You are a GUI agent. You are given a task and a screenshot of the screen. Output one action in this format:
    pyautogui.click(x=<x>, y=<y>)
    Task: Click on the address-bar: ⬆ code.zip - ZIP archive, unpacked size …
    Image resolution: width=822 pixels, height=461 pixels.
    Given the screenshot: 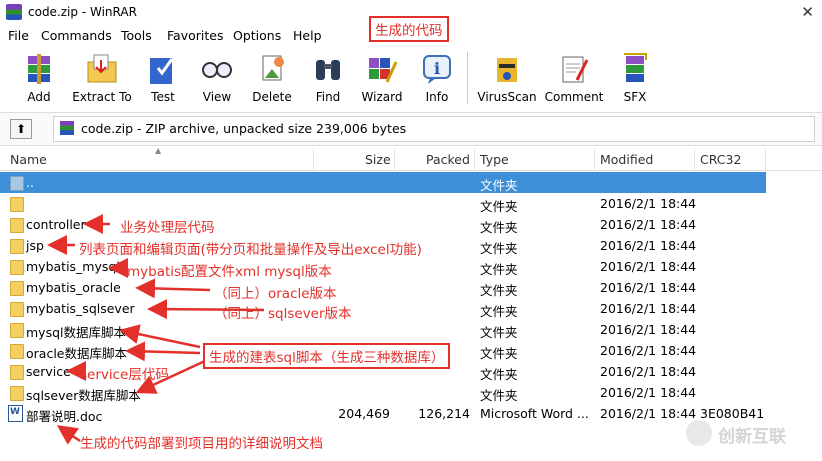 What is the action you would take?
    pyautogui.click(x=411, y=129)
    